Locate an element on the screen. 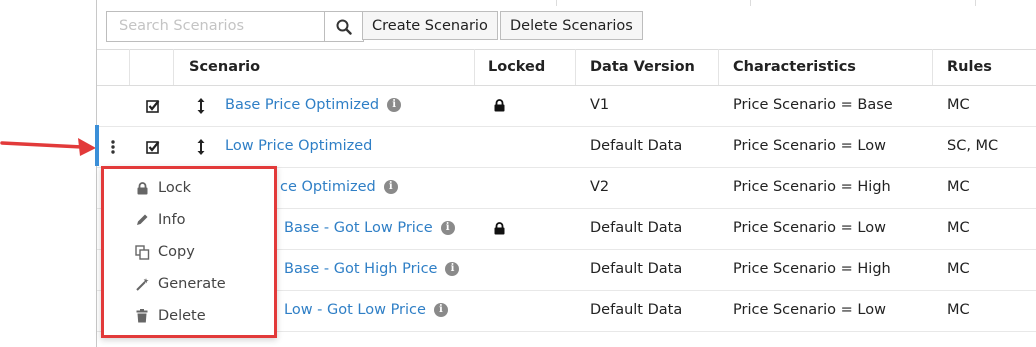 The height and width of the screenshot is (347, 1036). search-box is located at coordinates (235, 26).